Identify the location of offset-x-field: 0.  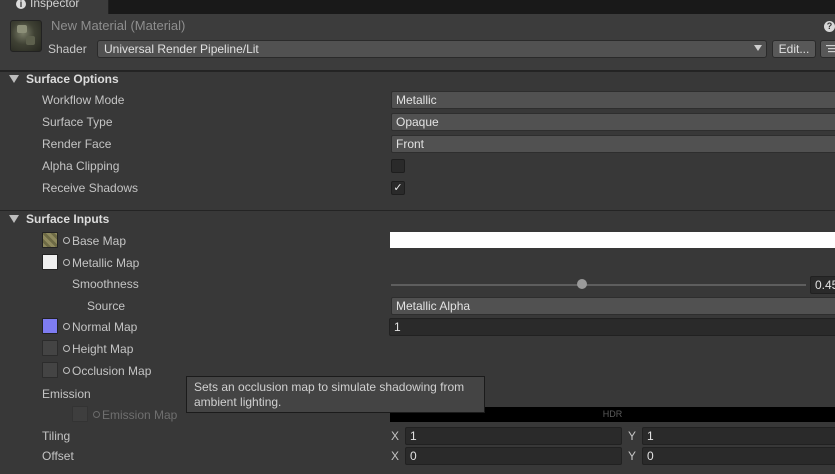
(513, 456).